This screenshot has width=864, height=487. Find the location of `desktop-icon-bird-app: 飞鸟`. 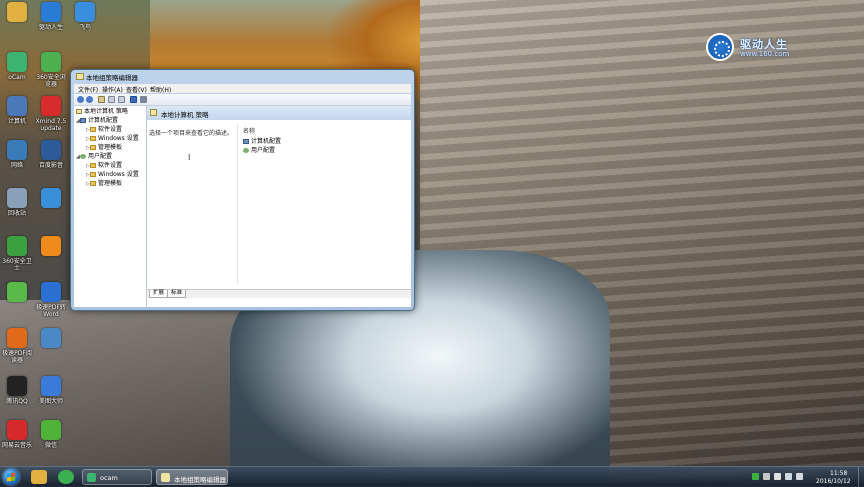

desktop-icon-bird-app: 飞鸟 is located at coordinates (85, 16).